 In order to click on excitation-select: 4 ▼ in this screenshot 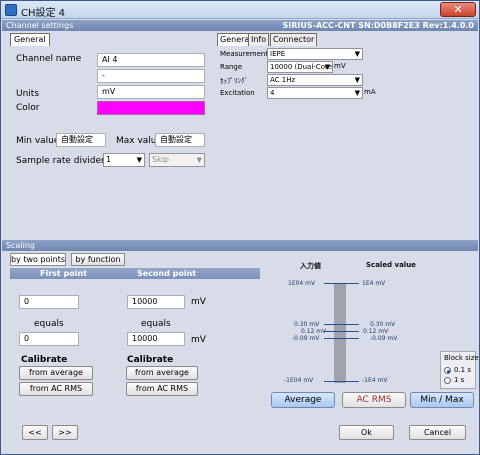, I will do `click(315, 93)`.